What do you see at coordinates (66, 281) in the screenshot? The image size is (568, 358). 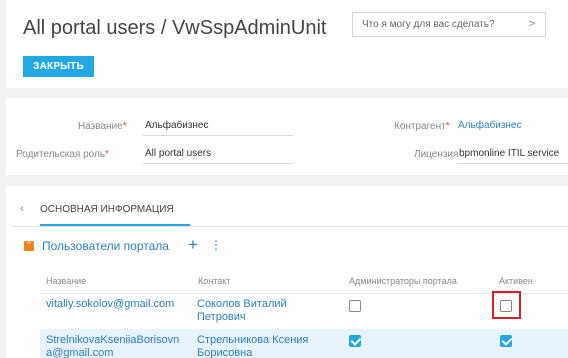 I see `column-header-name: Название` at bounding box center [66, 281].